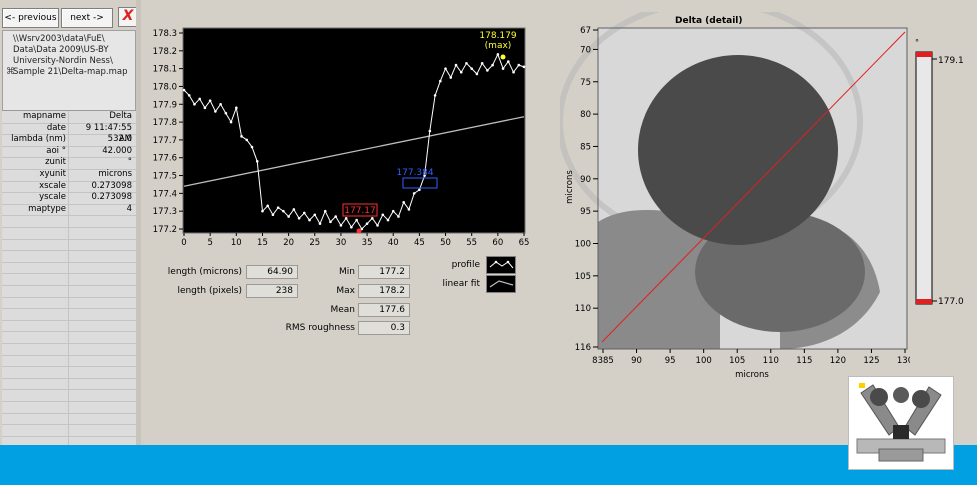  I want to click on max-value: 178.2, so click(384, 291).